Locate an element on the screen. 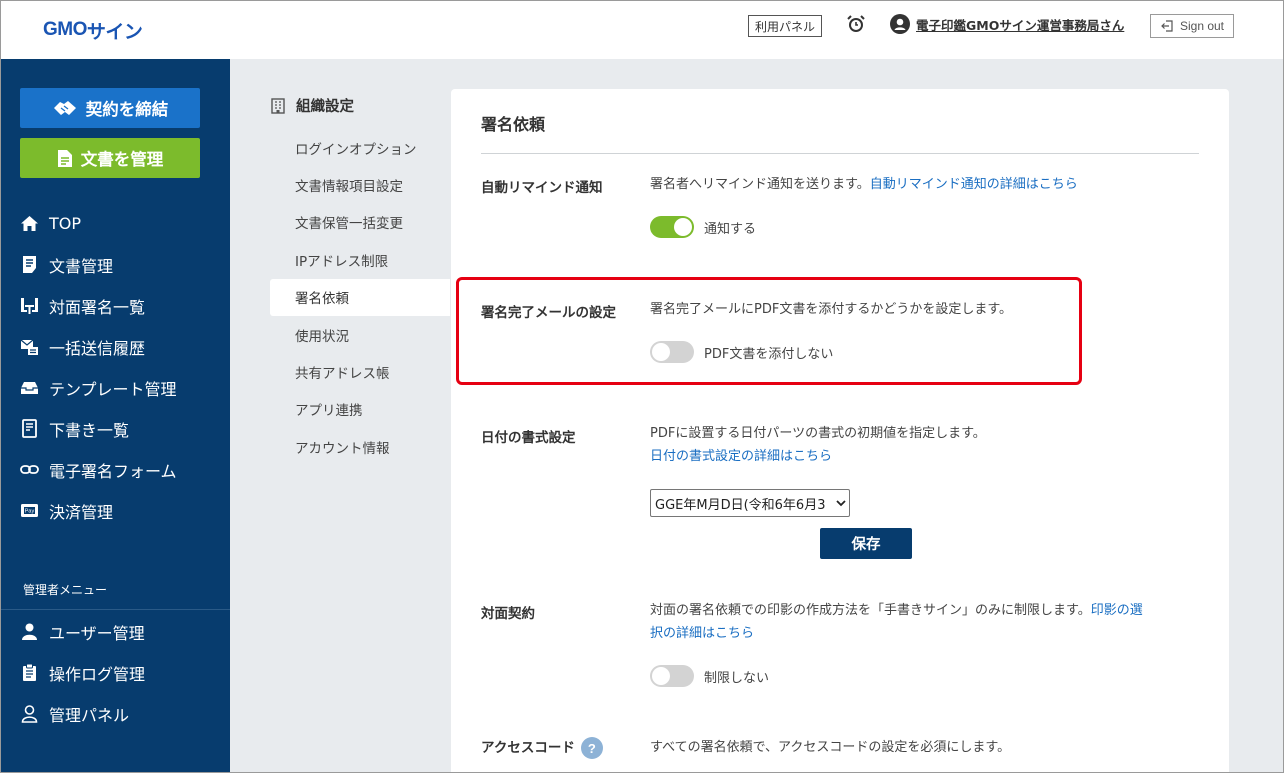 This screenshot has height=773, width=1284. nav-item-user-management: ユーザー管理 is located at coordinates (115, 631).